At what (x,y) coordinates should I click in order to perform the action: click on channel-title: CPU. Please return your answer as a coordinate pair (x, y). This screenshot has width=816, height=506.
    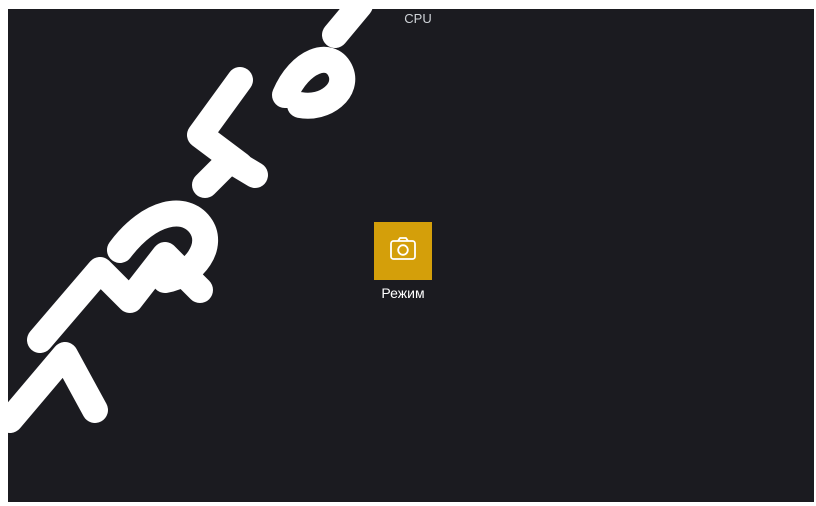
    Looking at the image, I should click on (418, 18).